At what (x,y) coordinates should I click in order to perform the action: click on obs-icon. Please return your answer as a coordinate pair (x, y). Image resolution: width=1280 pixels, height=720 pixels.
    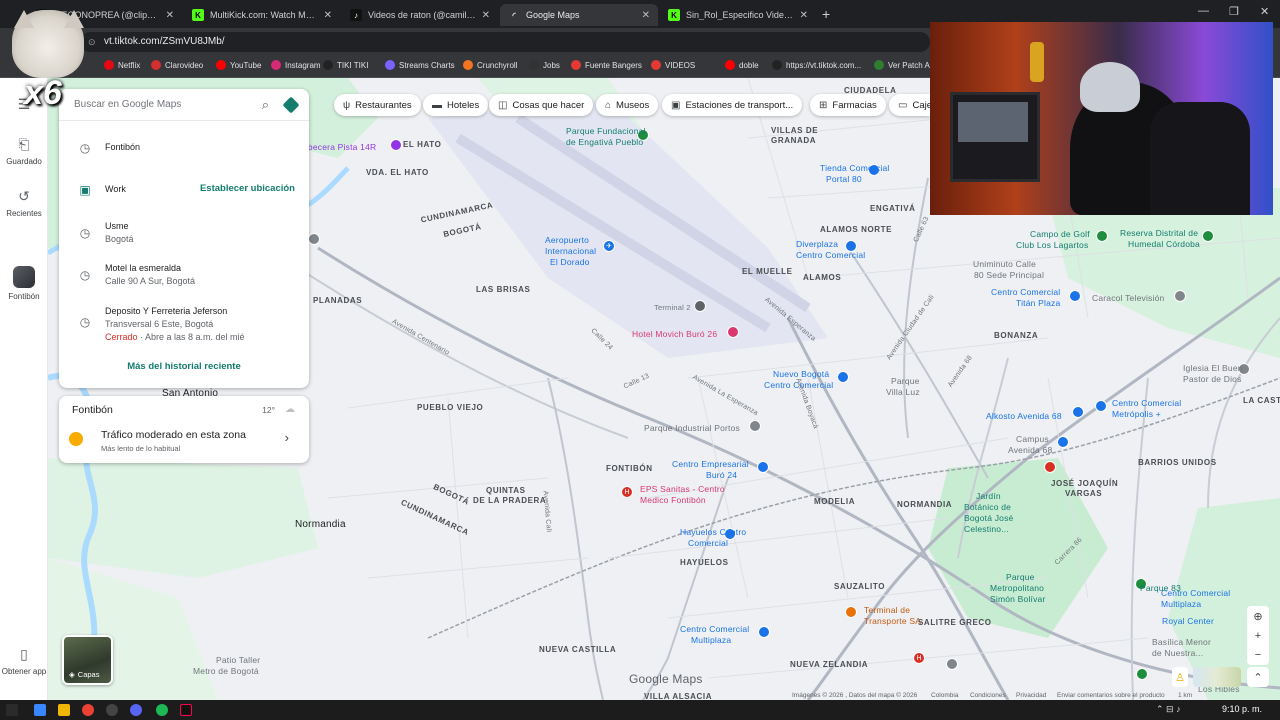
    Looking at the image, I should click on (112, 710).